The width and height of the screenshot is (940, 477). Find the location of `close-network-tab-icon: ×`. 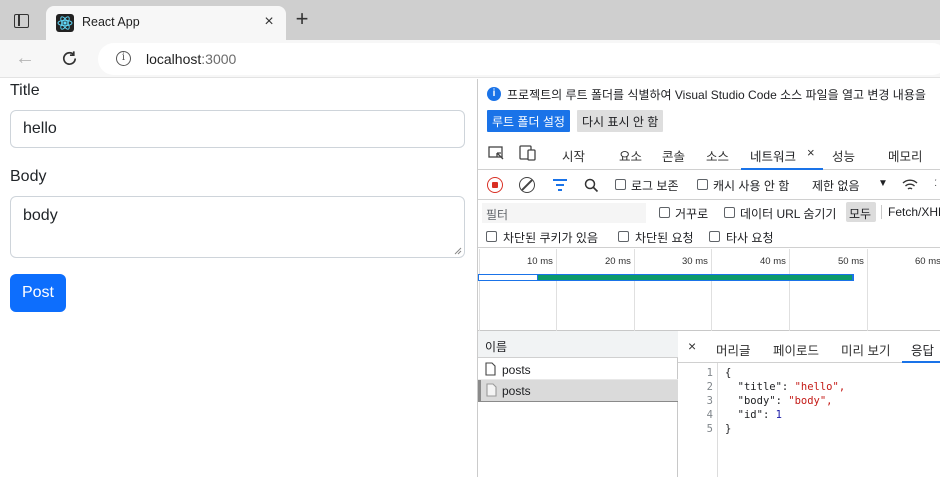

close-network-tab-icon: × is located at coordinates (811, 152).